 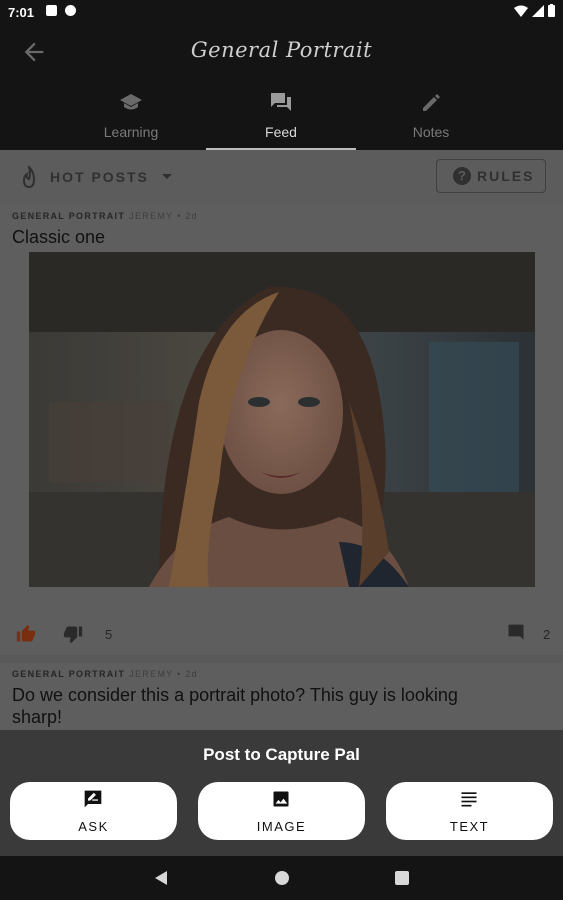 What do you see at coordinates (469, 826) in the screenshot?
I see `text-label: TEXT` at bounding box center [469, 826].